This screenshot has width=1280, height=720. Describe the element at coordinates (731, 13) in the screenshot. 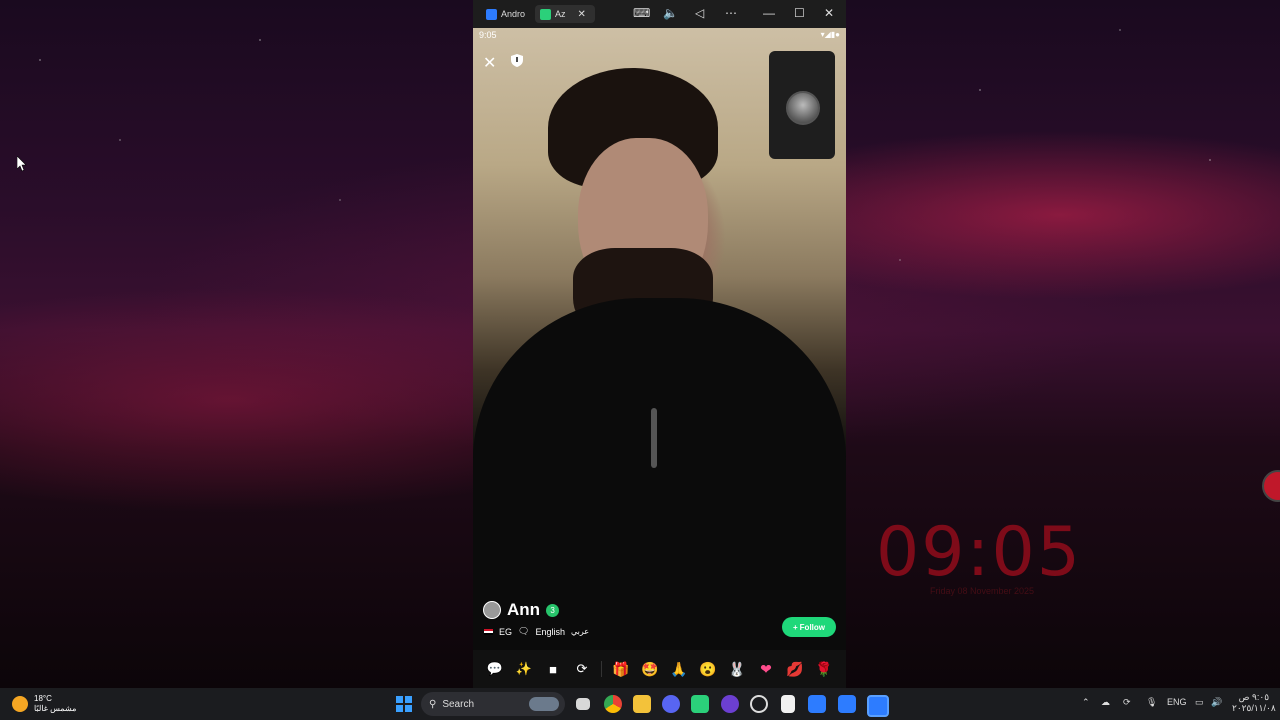

I see `more-icon: ⋯` at that location.